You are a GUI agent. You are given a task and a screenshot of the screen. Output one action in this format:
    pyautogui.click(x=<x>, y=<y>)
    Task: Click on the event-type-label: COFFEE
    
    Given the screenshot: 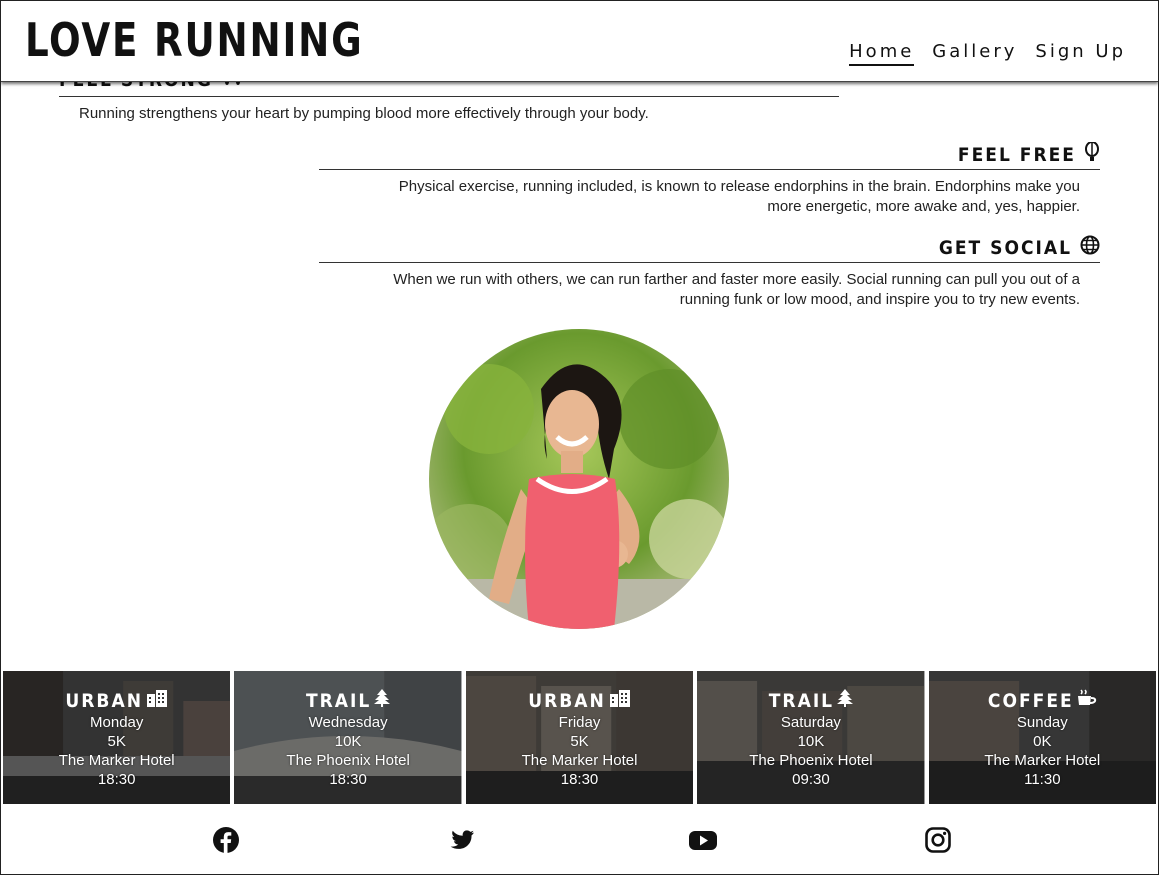 What is the action you would take?
    pyautogui.click(x=1030, y=701)
    